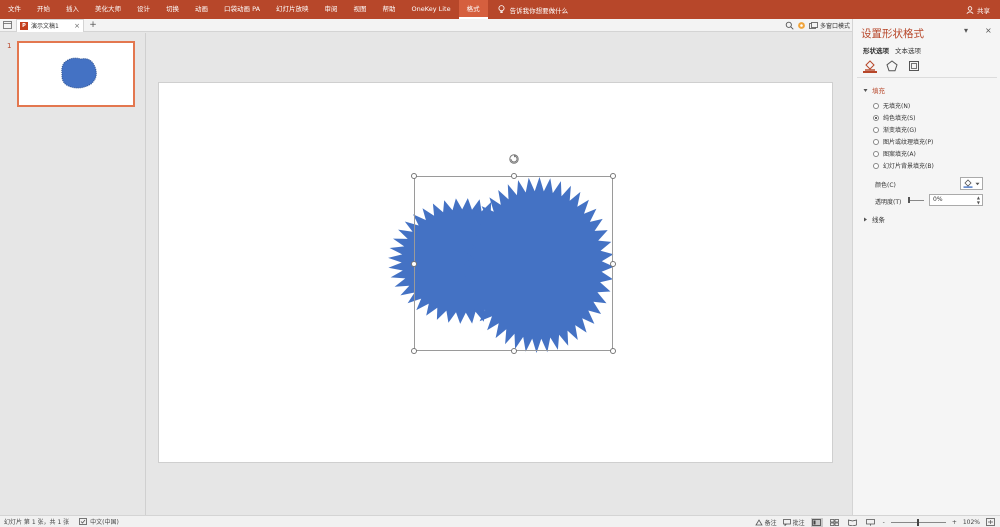 The width and height of the screenshot is (1000, 527). I want to click on fill-section-header: 填充, so click(874, 90).